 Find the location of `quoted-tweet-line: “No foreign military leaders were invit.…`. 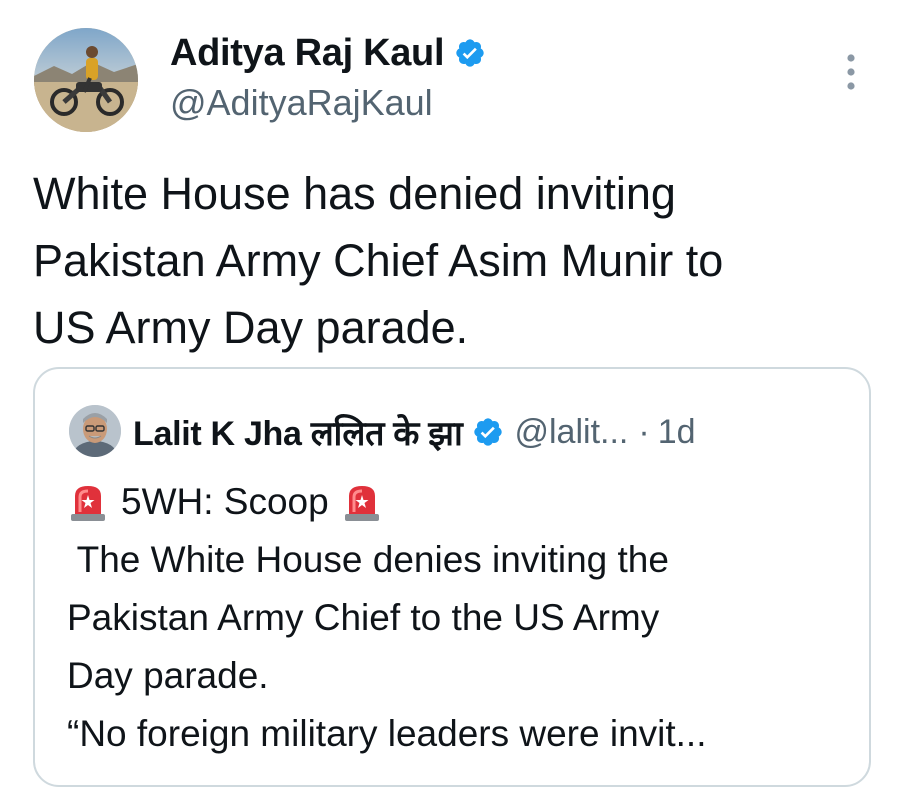

quoted-tweet-line: “No foreign military leaders were invit.… is located at coordinates (387, 733).